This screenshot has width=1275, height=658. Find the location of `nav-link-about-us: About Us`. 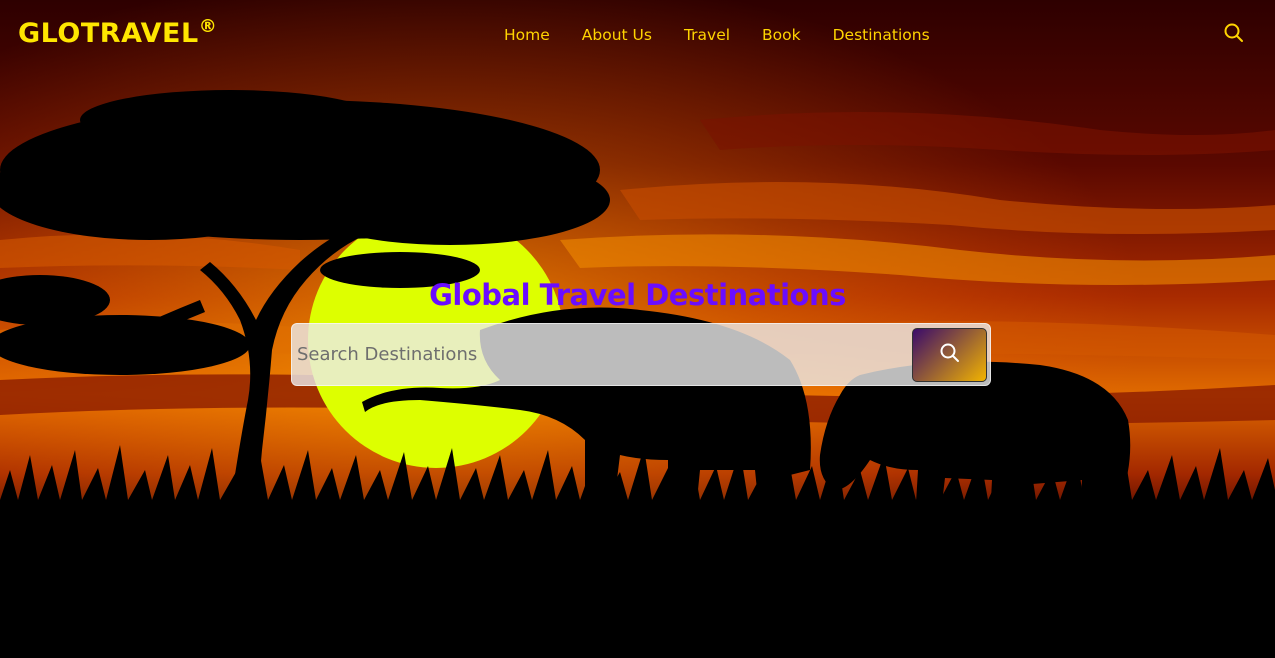

nav-link-about-us: About Us is located at coordinates (617, 35).